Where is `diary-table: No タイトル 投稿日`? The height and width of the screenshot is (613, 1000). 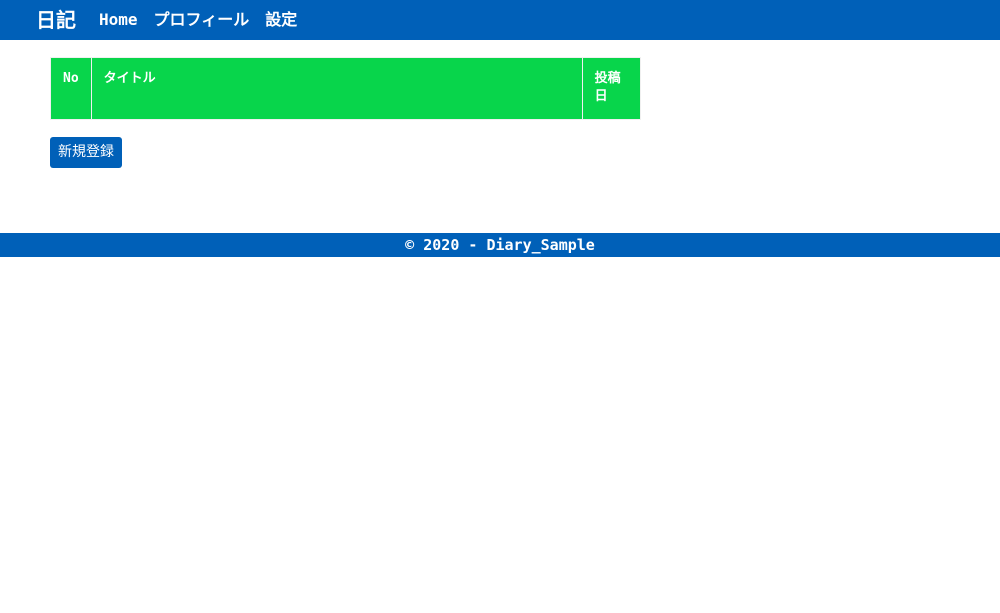
diary-table: No タイトル 投稿日 is located at coordinates (345, 88).